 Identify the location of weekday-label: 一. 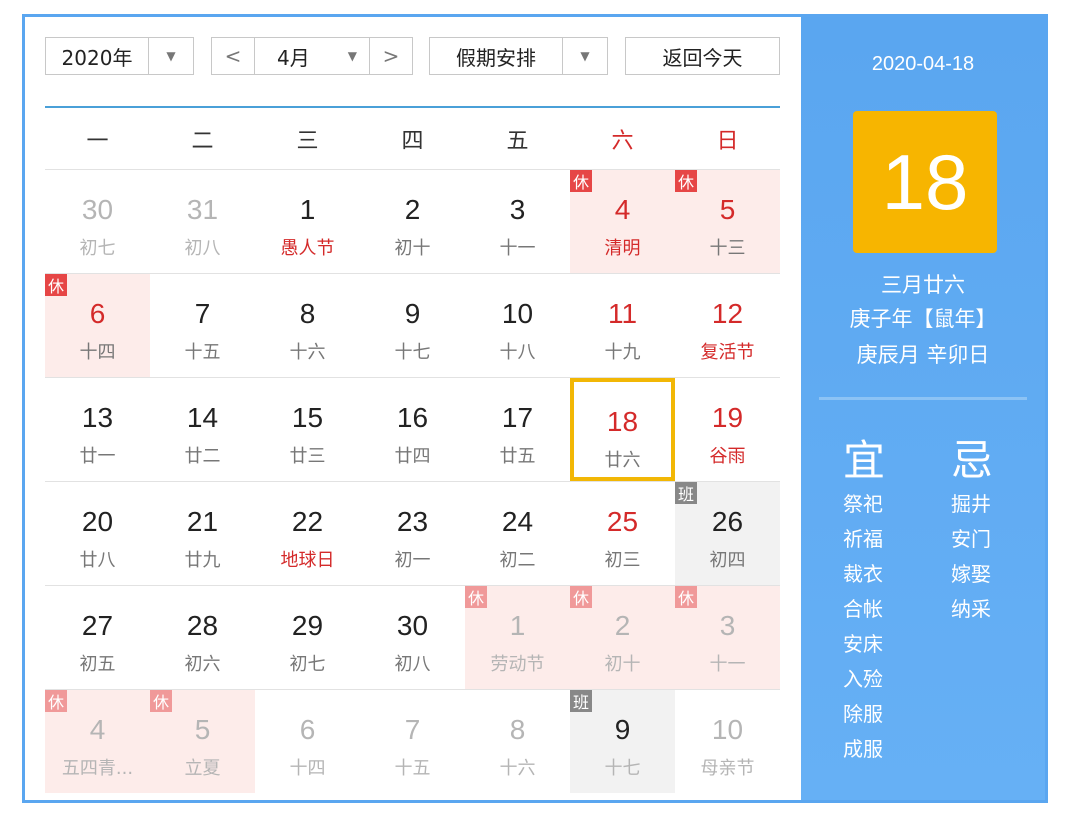
(97, 141).